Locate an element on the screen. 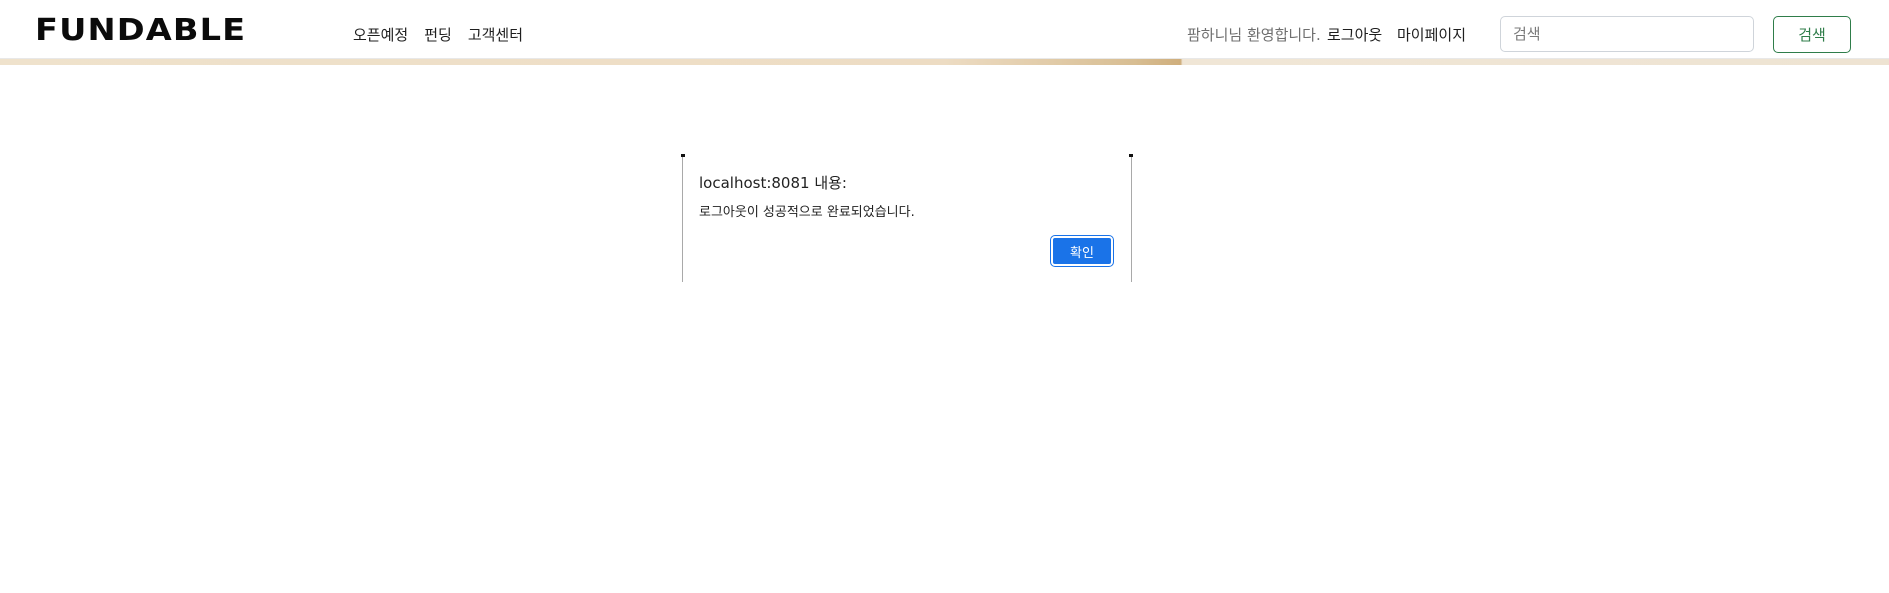 The width and height of the screenshot is (1889, 593). main-nav: 오픈예정 펀딩 고객센터 is located at coordinates (438, 34).